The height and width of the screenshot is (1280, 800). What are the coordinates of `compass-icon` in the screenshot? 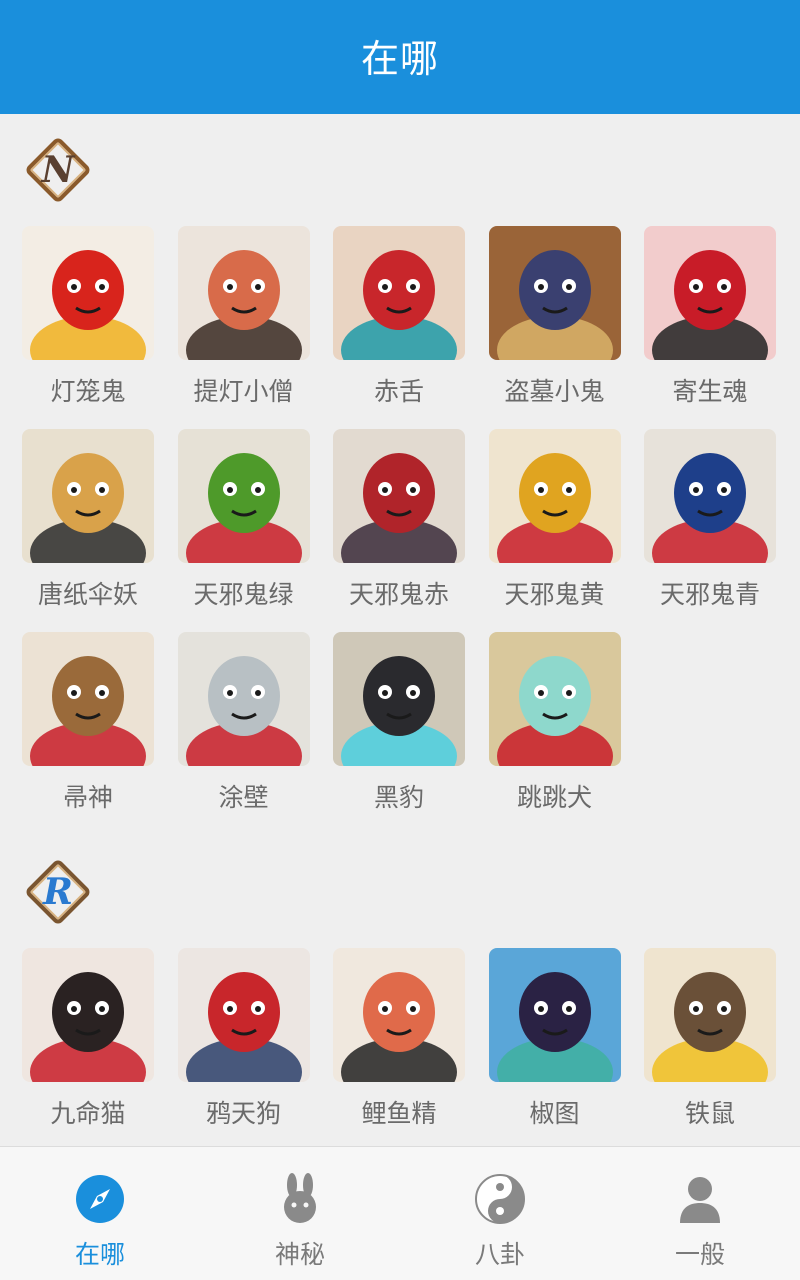 It's located at (100, 1199).